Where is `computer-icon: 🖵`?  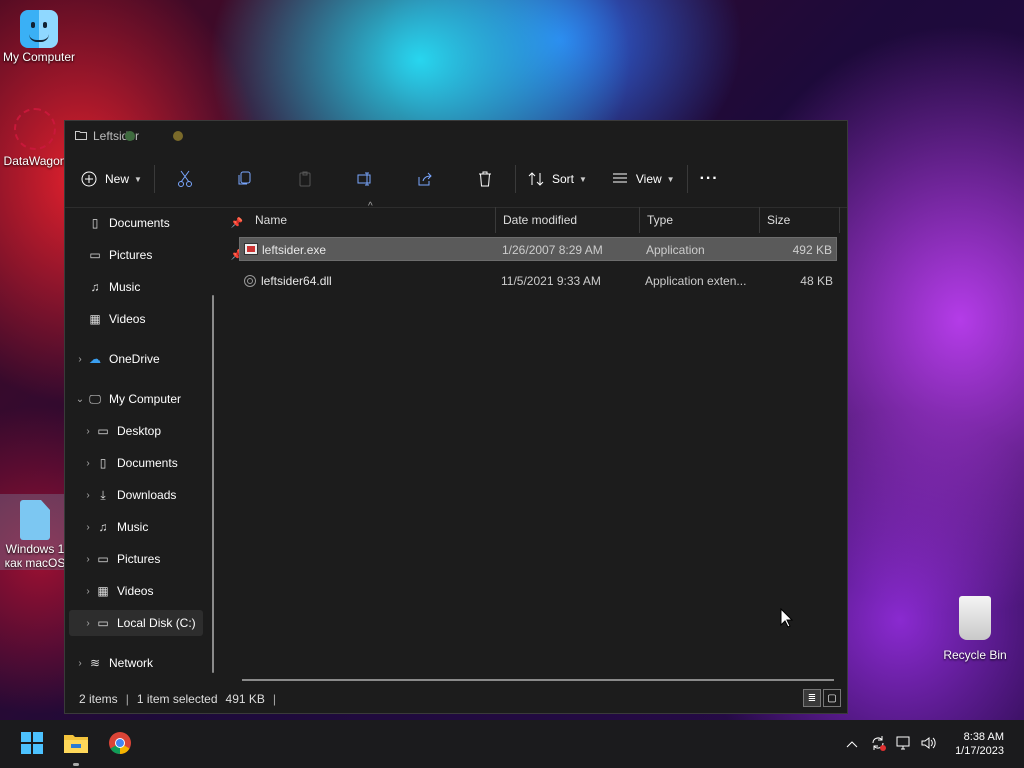
computer-icon: 🖵 is located at coordinates (95, 398).